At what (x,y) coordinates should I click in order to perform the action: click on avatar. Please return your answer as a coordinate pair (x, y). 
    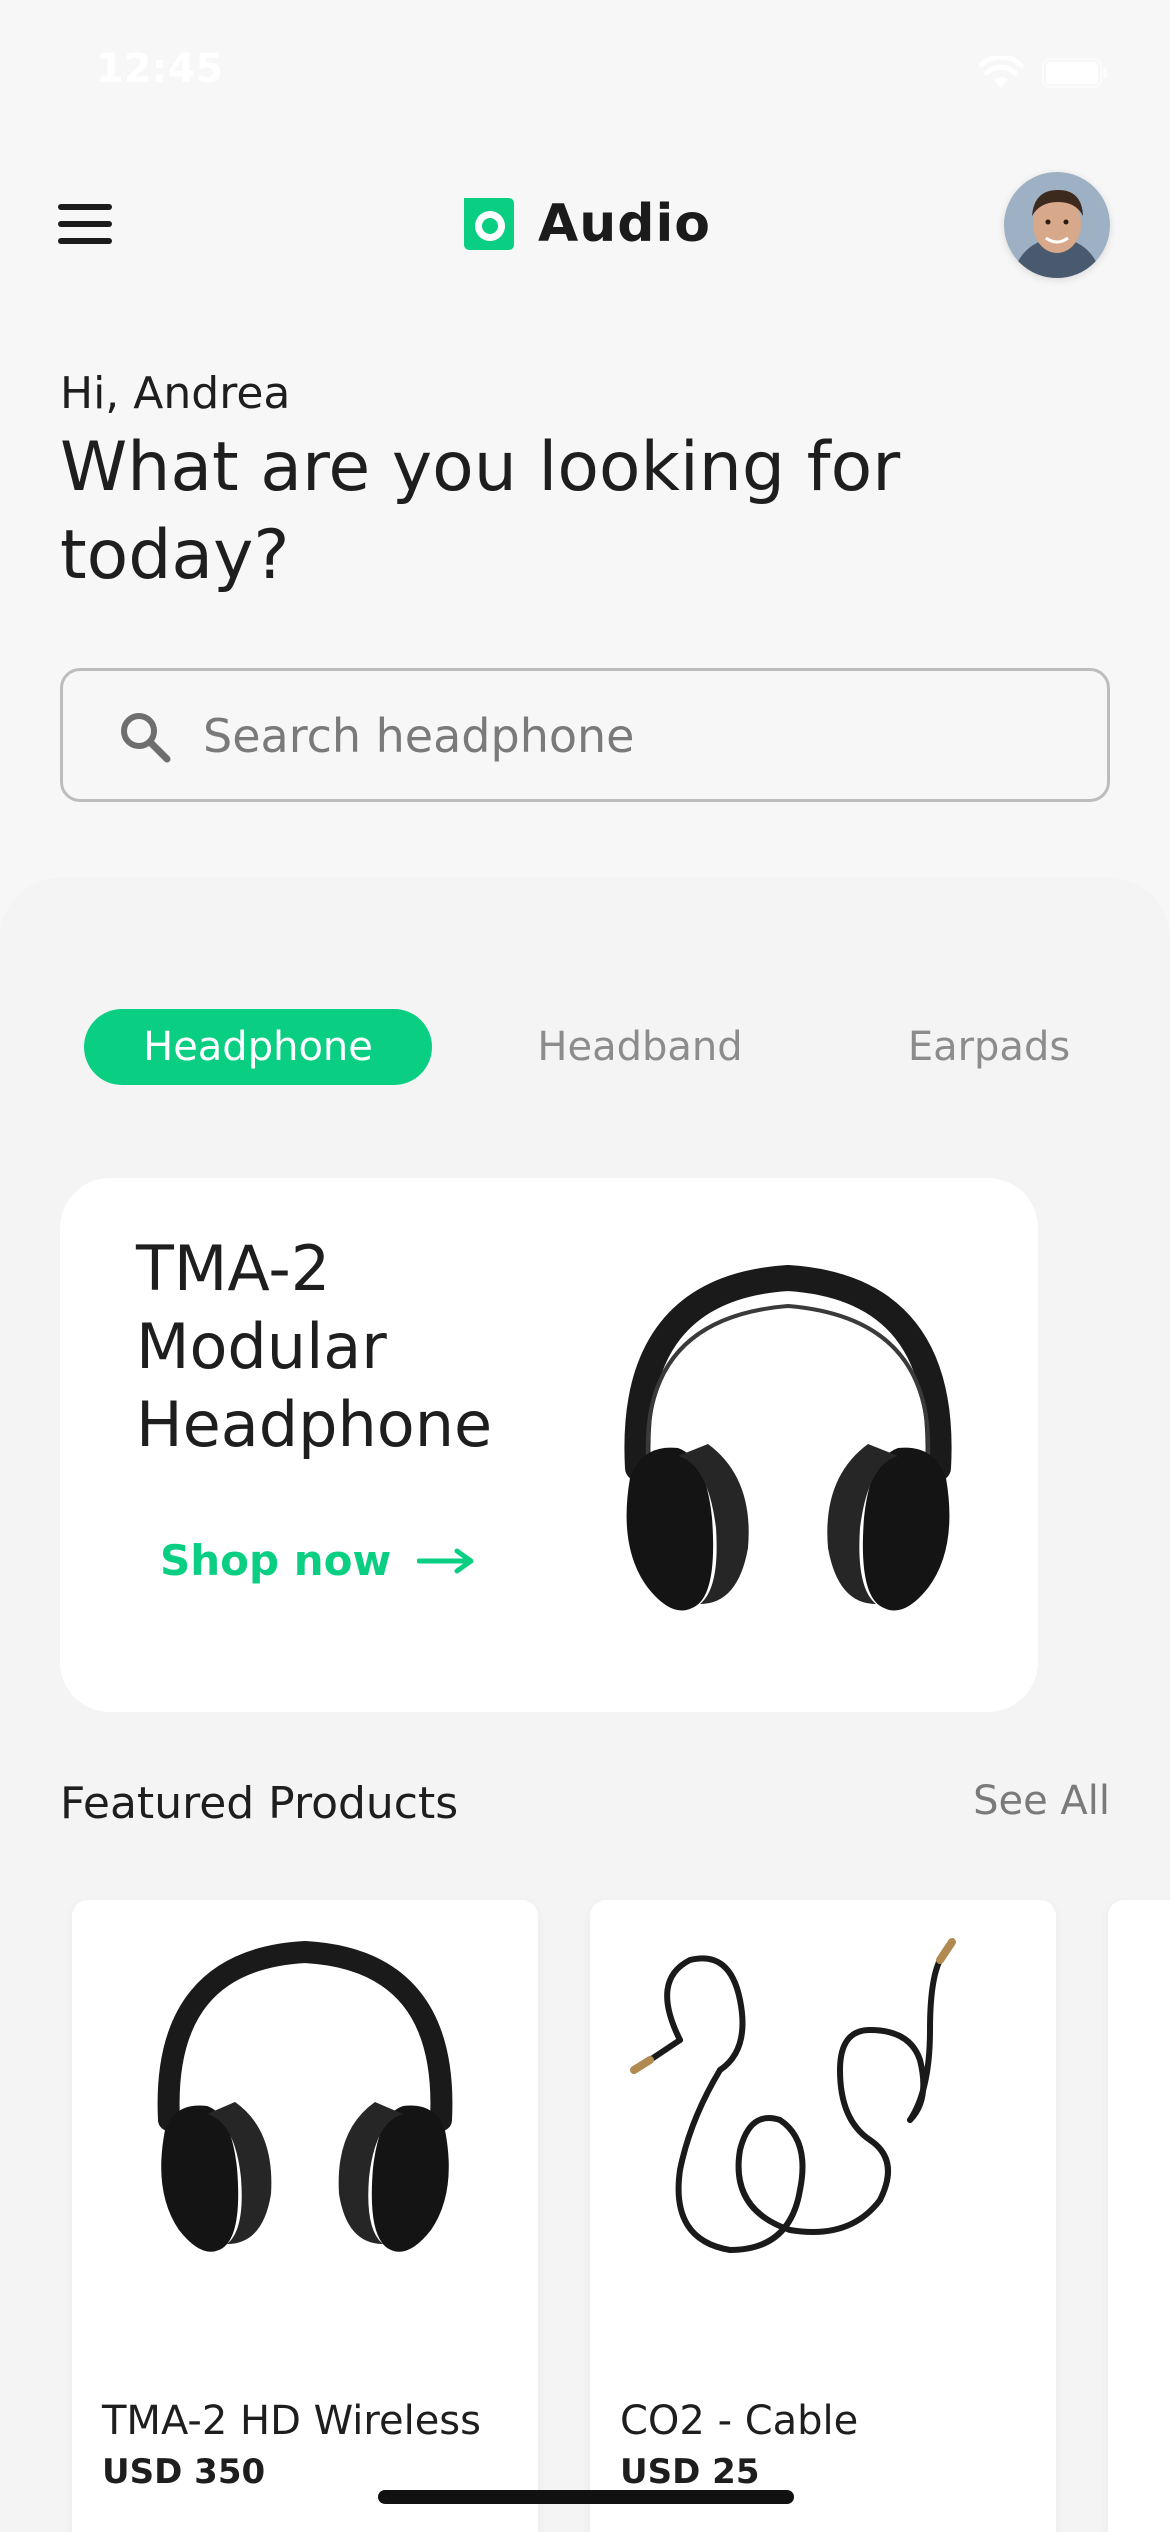
    Looking at the image, I should click on (1057, 225).